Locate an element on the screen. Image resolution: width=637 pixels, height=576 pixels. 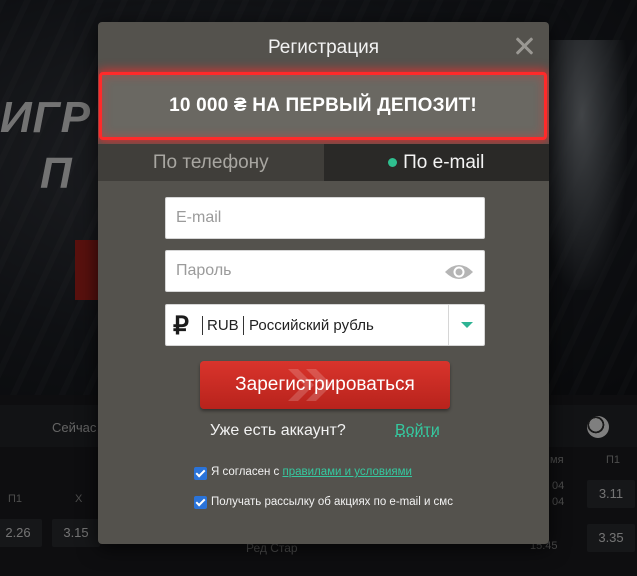
tab-phone: По телефону is located at coordinates (211, 162).